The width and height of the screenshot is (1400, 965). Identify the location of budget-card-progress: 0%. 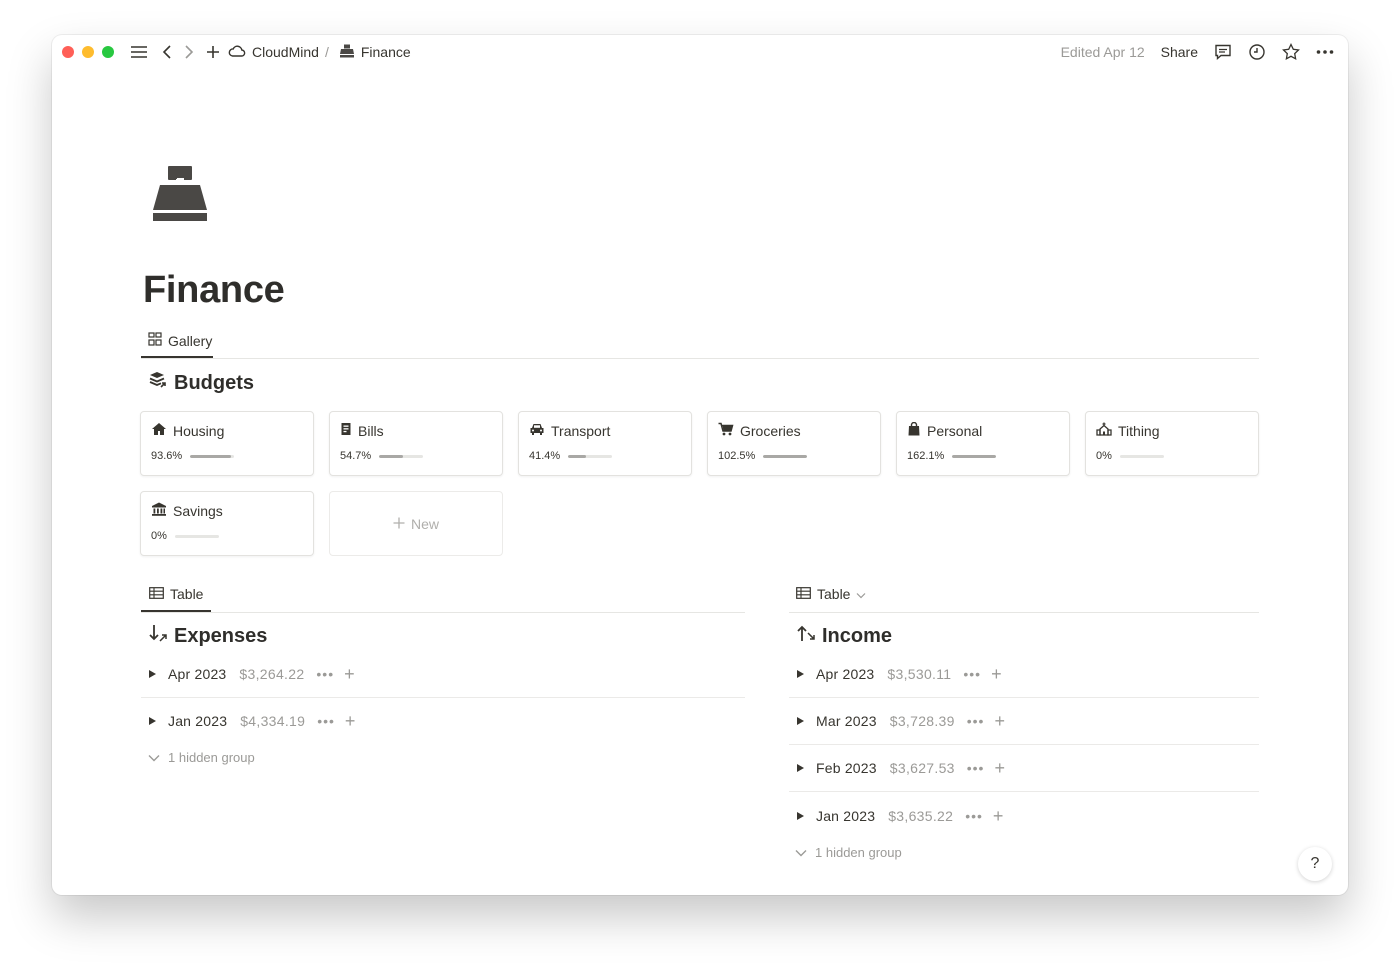
(1130, 456).